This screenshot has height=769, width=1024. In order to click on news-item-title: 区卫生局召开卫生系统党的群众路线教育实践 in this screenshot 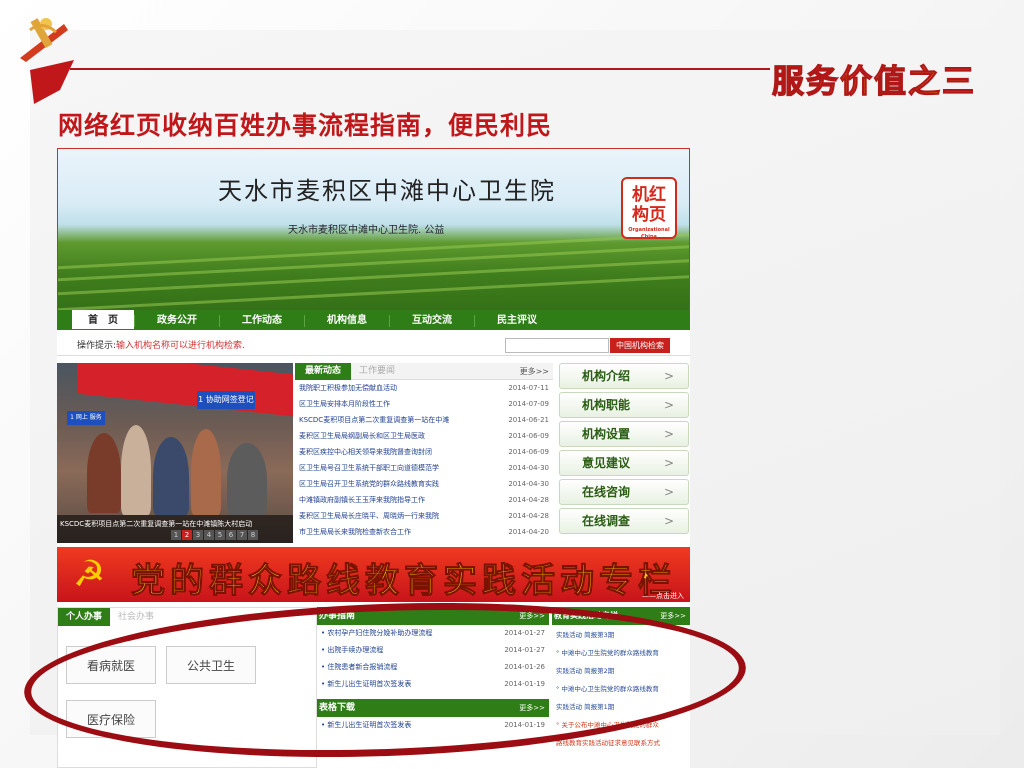, I will do `click(369, 484)`.